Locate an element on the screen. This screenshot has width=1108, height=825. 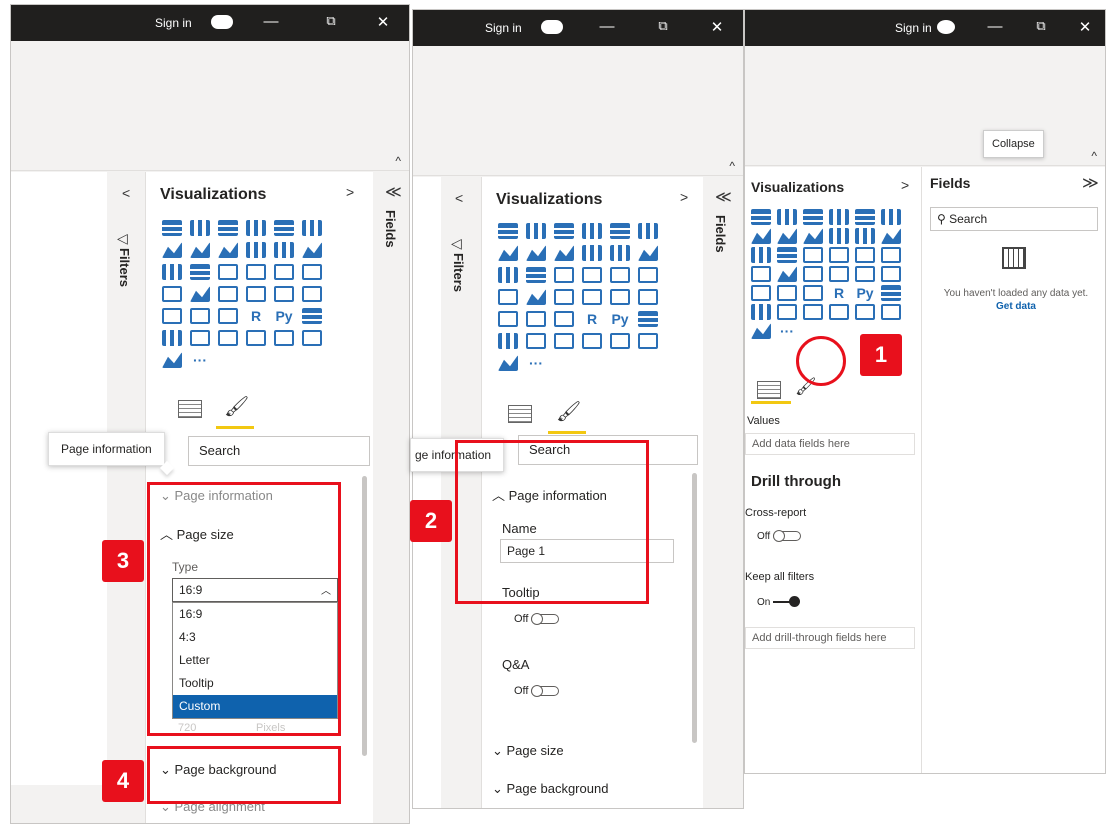
qa-toggle: Off is located at coordinates (537, 691).